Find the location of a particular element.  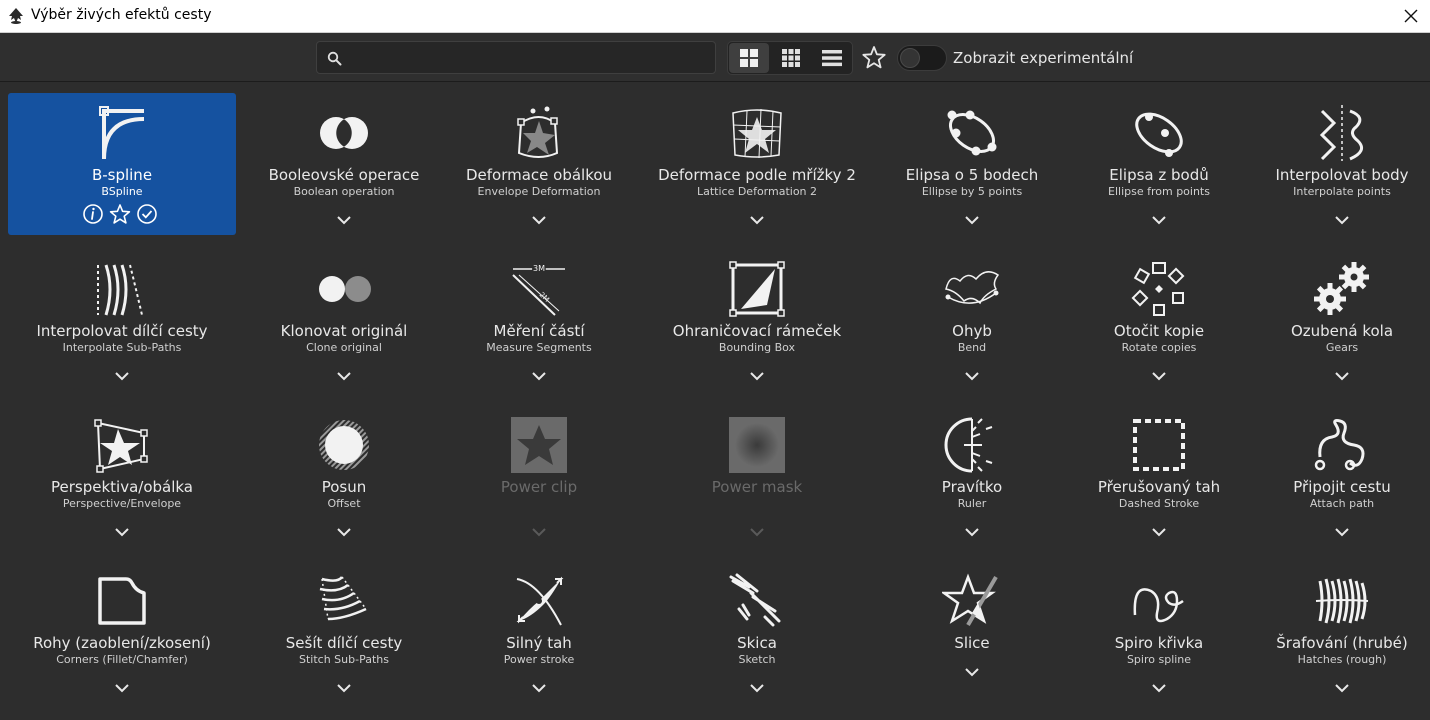

toggle-knob is located at coordinates (910, 58).